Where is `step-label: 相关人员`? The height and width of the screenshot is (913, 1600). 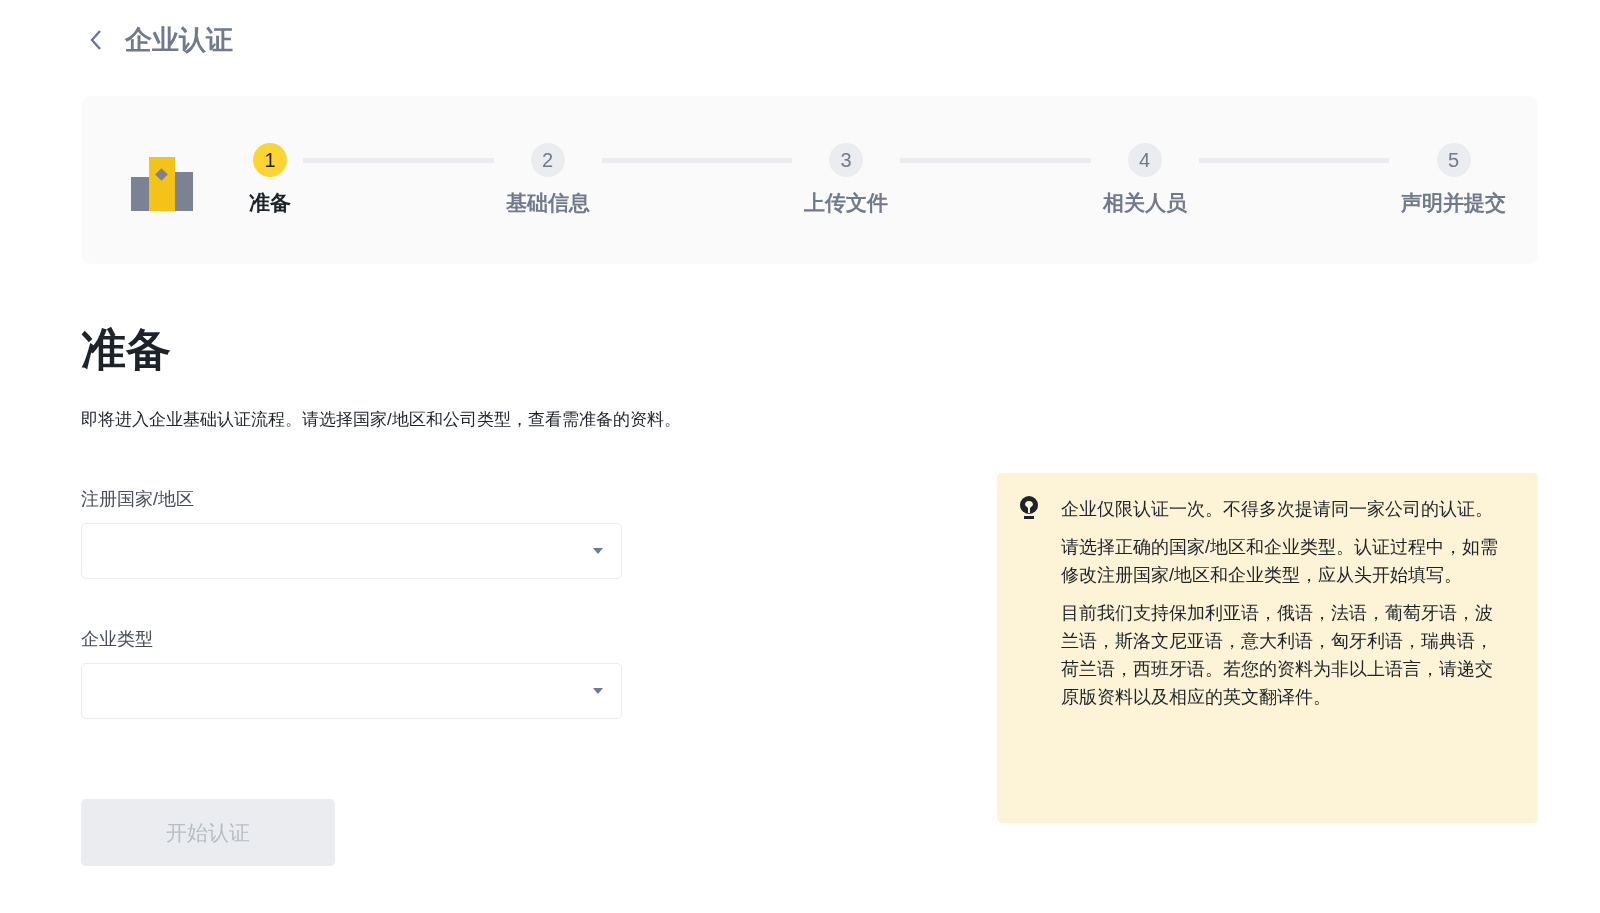 step-label: 相关人员 is located at coordinates (1144, 203).